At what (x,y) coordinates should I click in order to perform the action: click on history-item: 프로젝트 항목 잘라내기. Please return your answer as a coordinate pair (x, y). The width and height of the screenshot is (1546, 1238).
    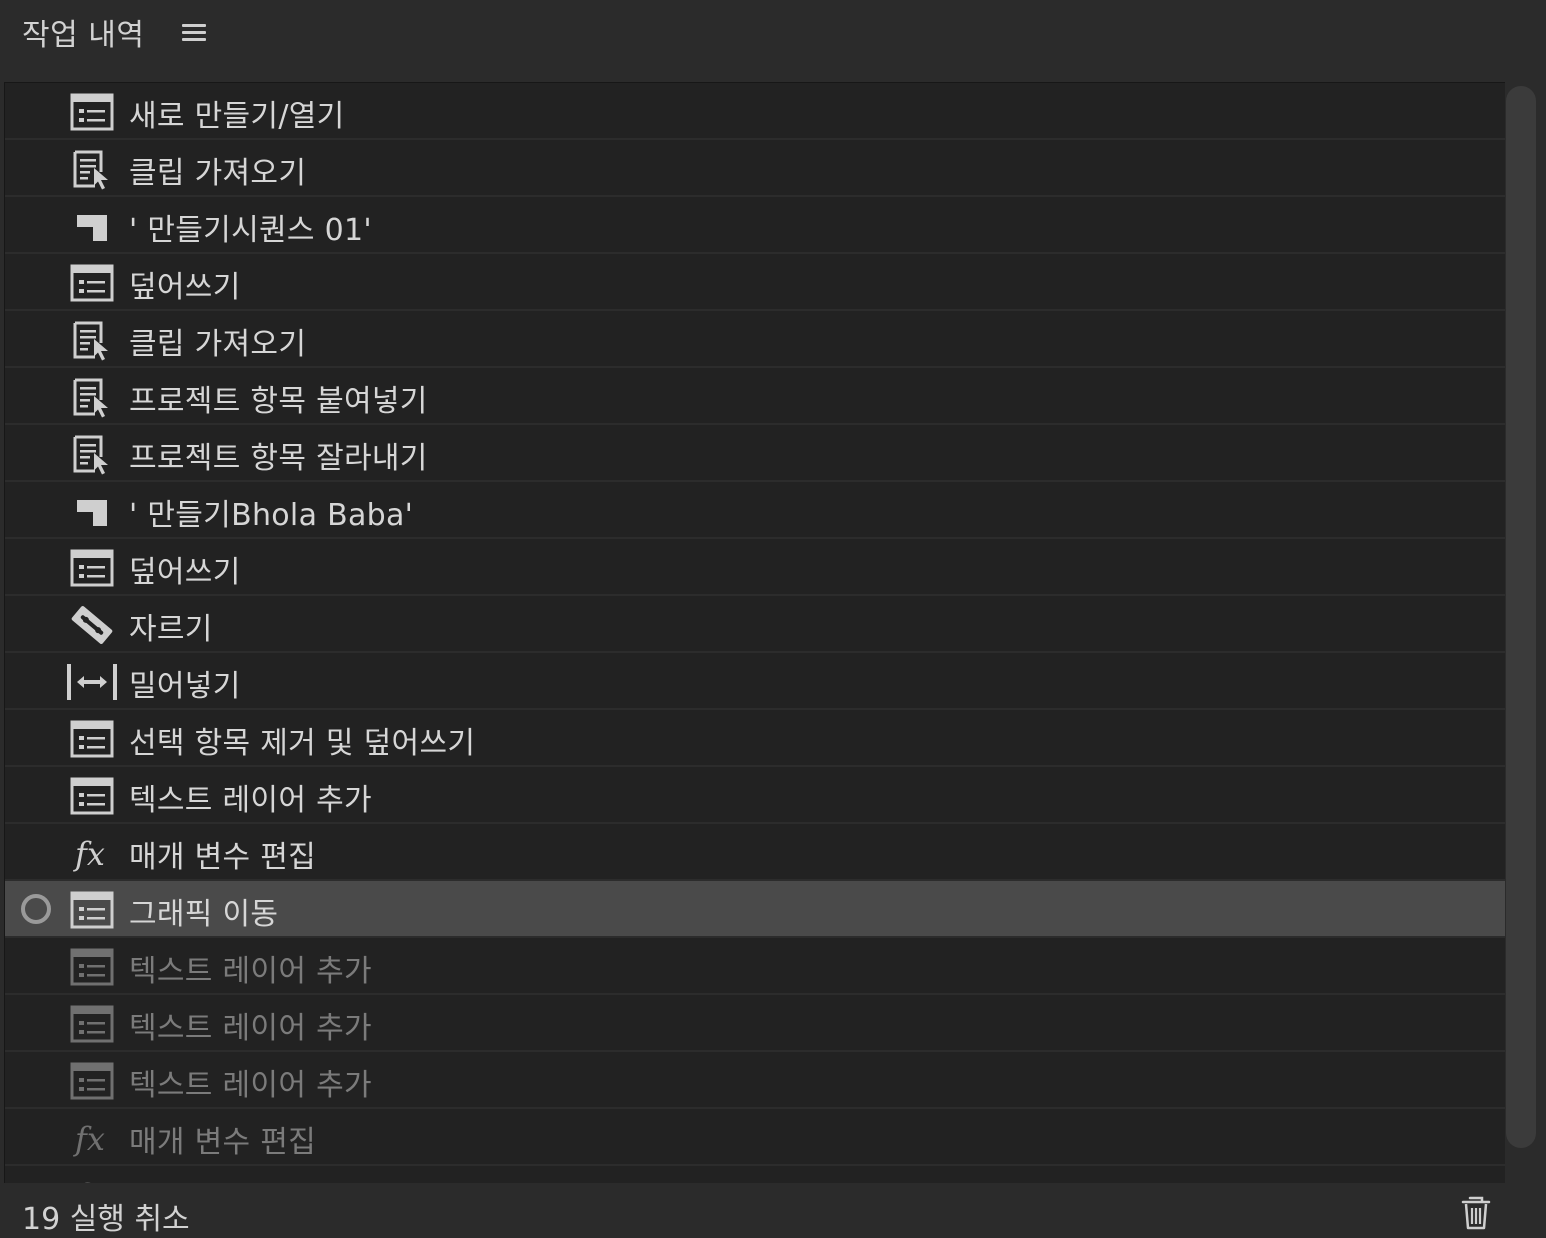
    Looking at the image, I should click on (755, 453).